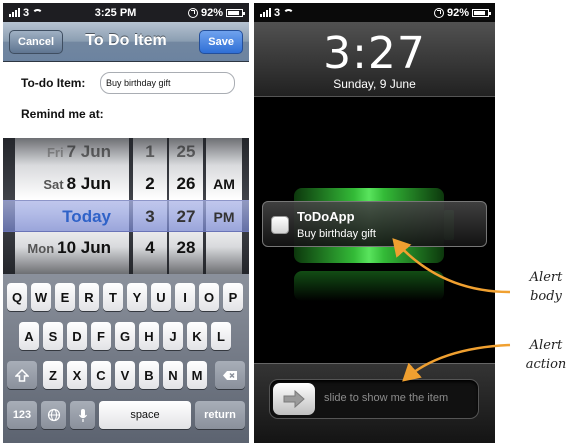  What do you see at coordinates (456, 362) in the screenshot?
I see `alert-action-arrow` at bounding box center [456, 362].